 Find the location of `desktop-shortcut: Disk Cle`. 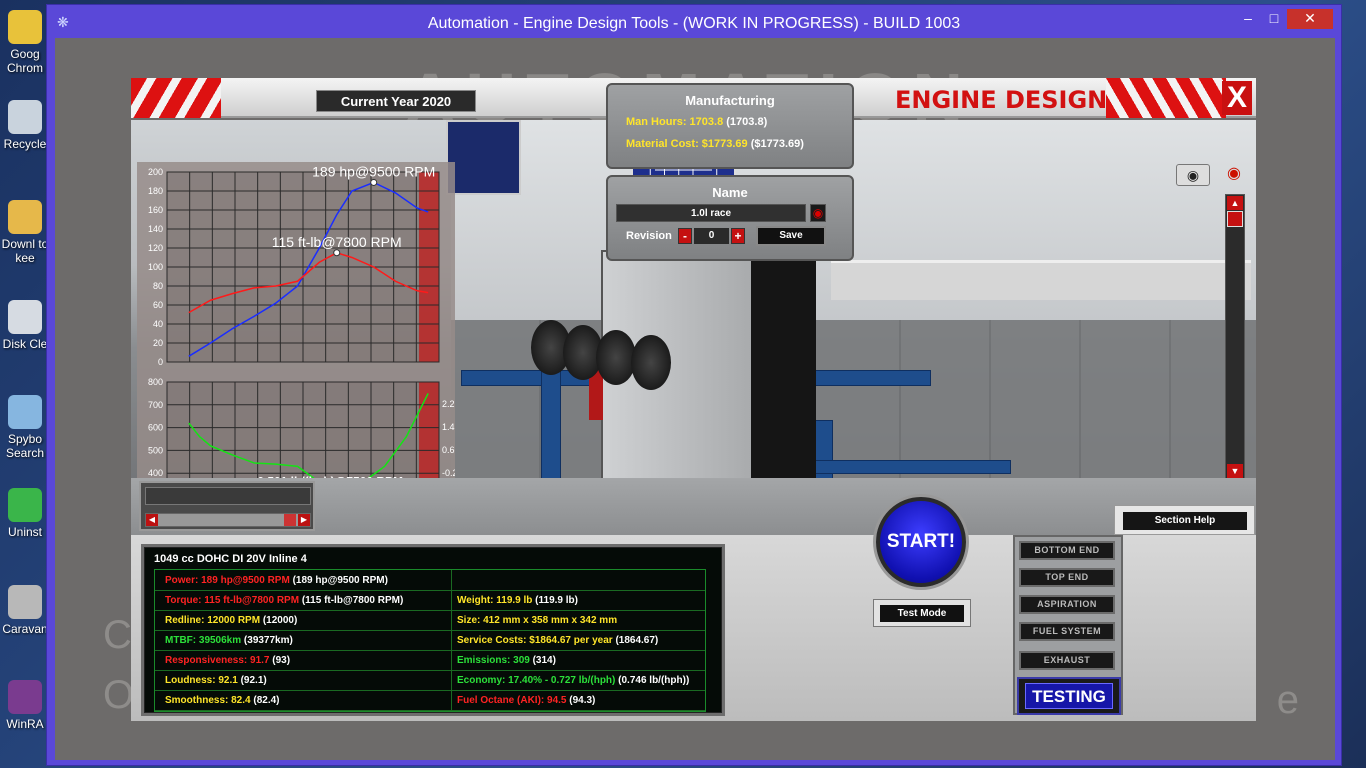

desktop-shortcut: Disk Cle is located at coordinates (25, 325).